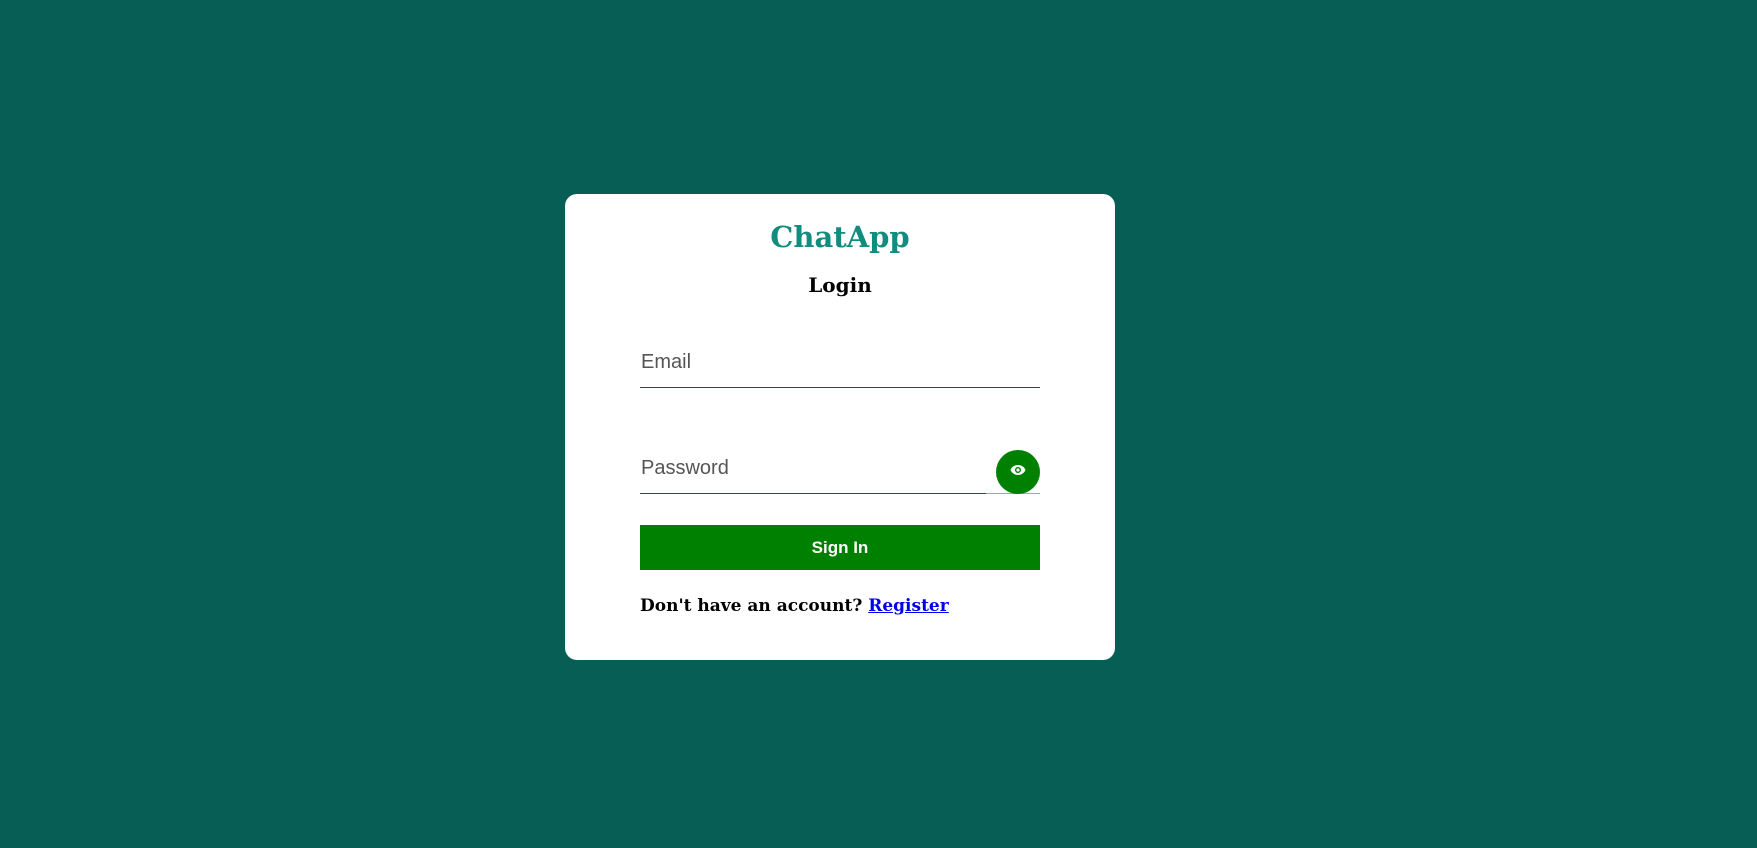 This screenshot has width=1757, height=848. I want to click on app-brand: ChatApp, so click(840, 237).